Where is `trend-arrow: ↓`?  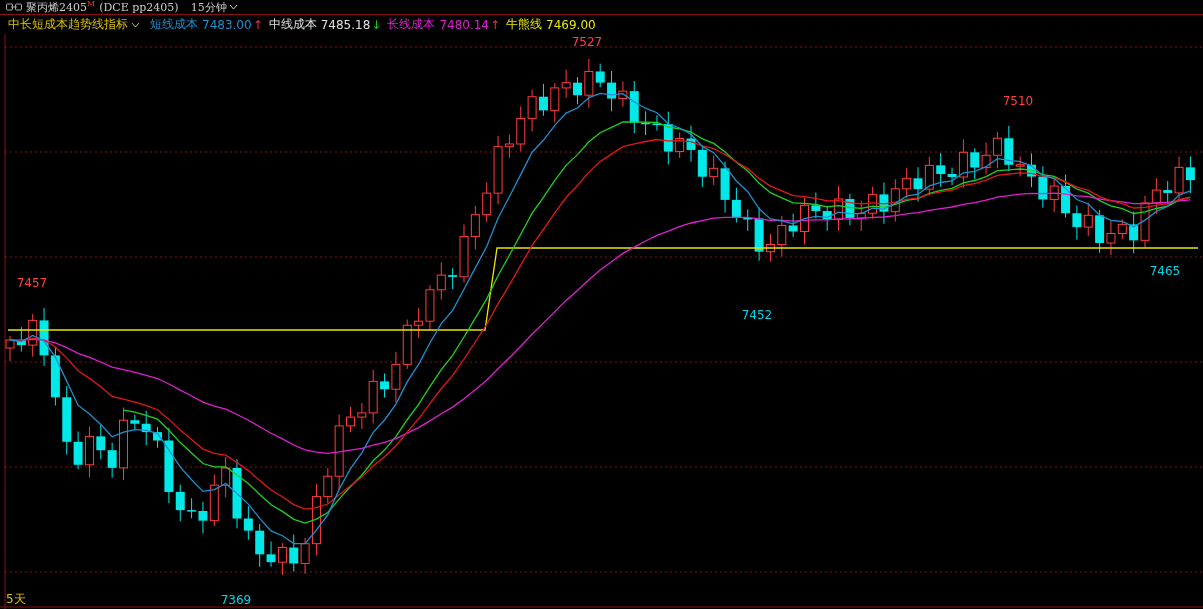 trend-arrow: ↓ is located at coordinates (376, 24).